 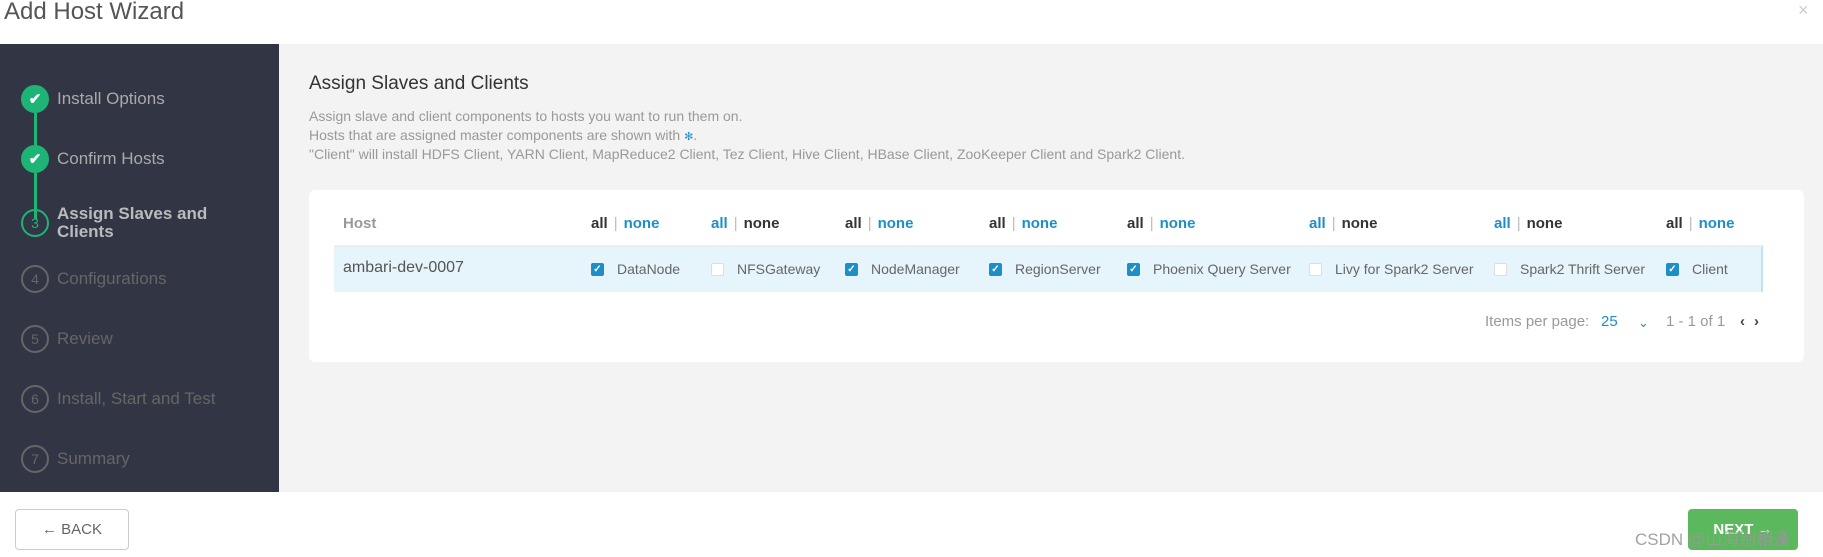 I want to click on pagination-range: 1 - 1 of 1, so click(x=1696, y=321).